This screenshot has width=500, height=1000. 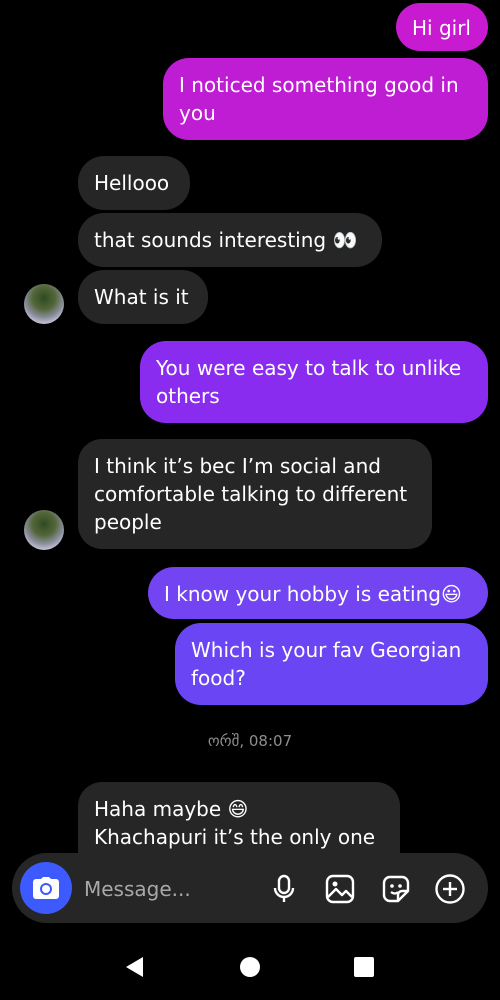 What do you see at coordinates (134, 183) in the screenshot?
I see `incoming-message: Hellooo` at bounding box center [134, 183].